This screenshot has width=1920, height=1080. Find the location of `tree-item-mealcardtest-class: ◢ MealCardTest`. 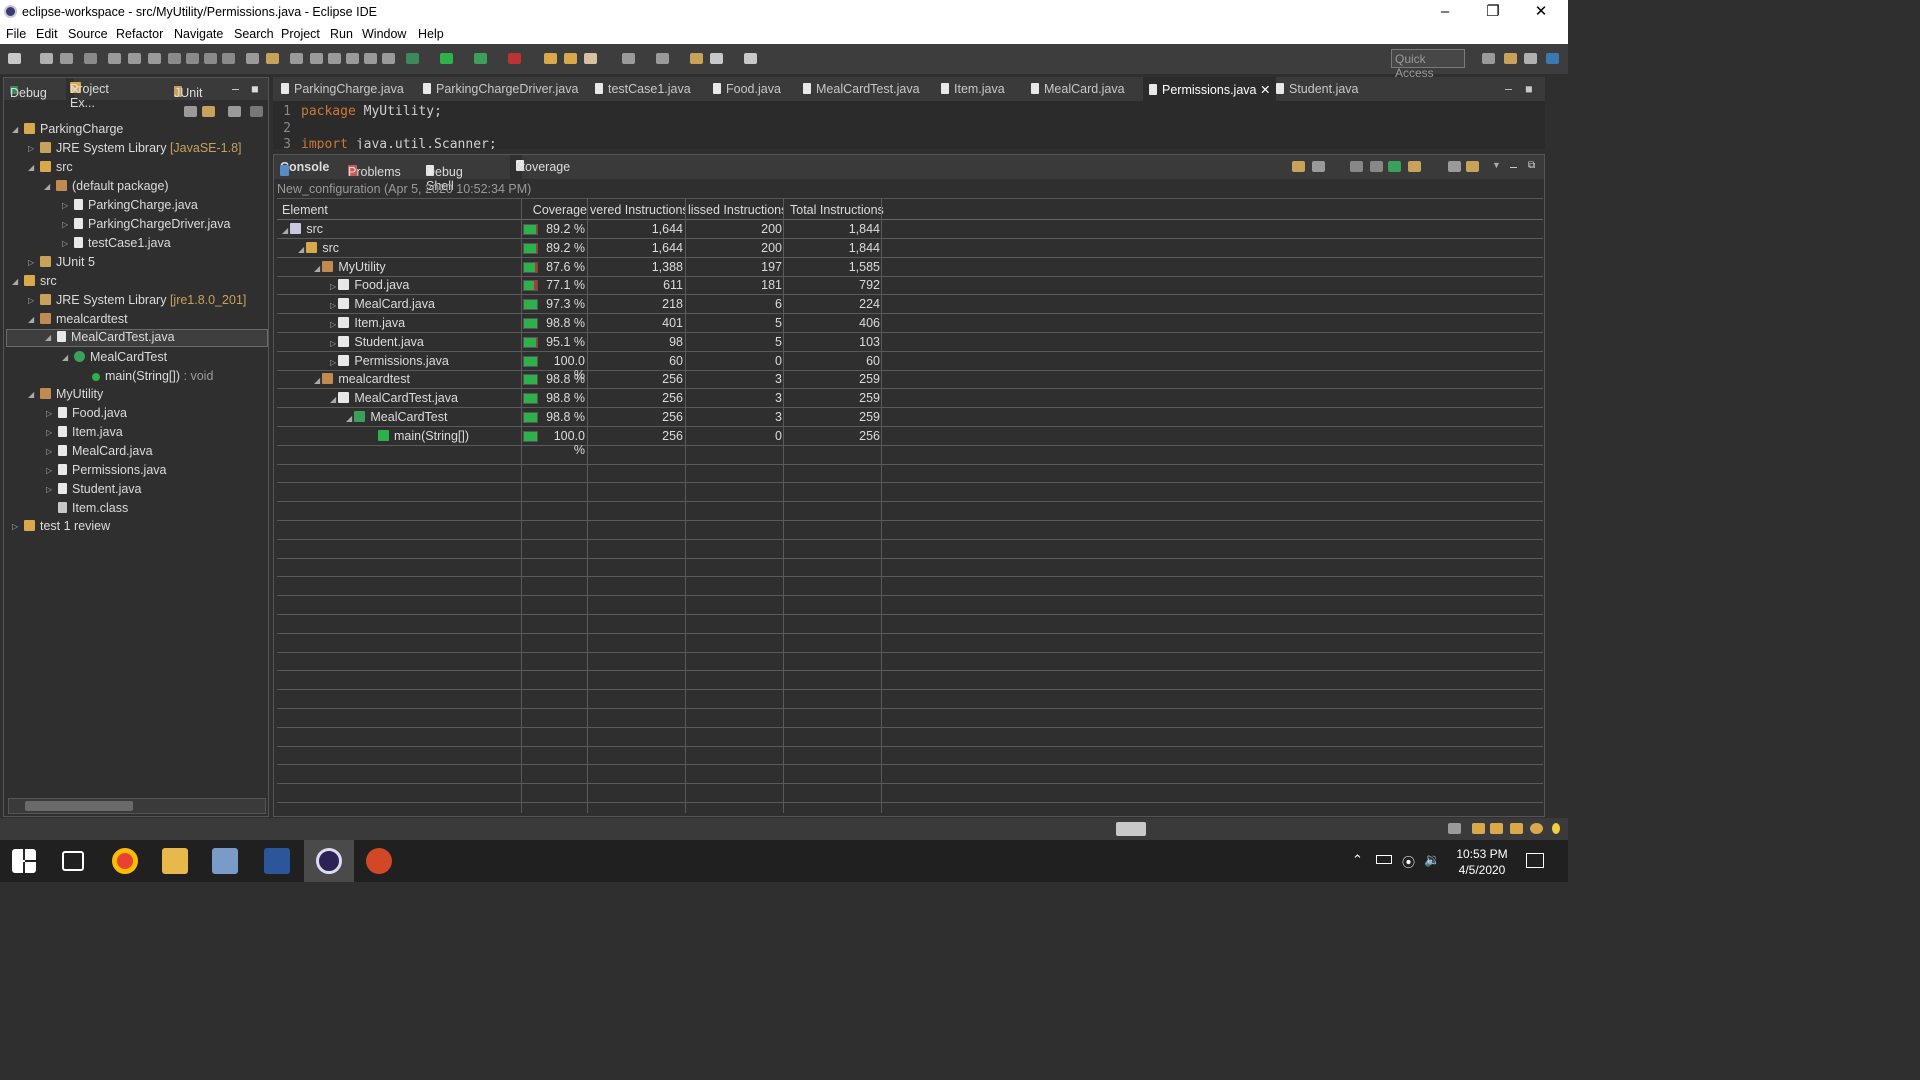

tree-item-mealcardtest-class: ◢ MealCardTest is located at coordinates (114, 359).